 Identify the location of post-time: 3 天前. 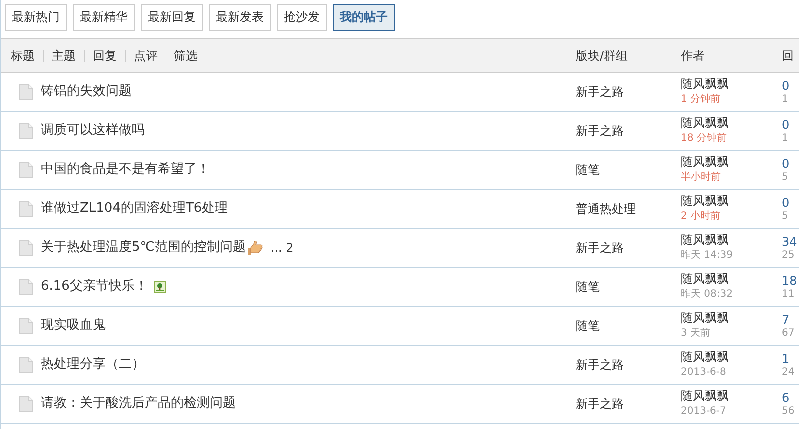
(696, 333).